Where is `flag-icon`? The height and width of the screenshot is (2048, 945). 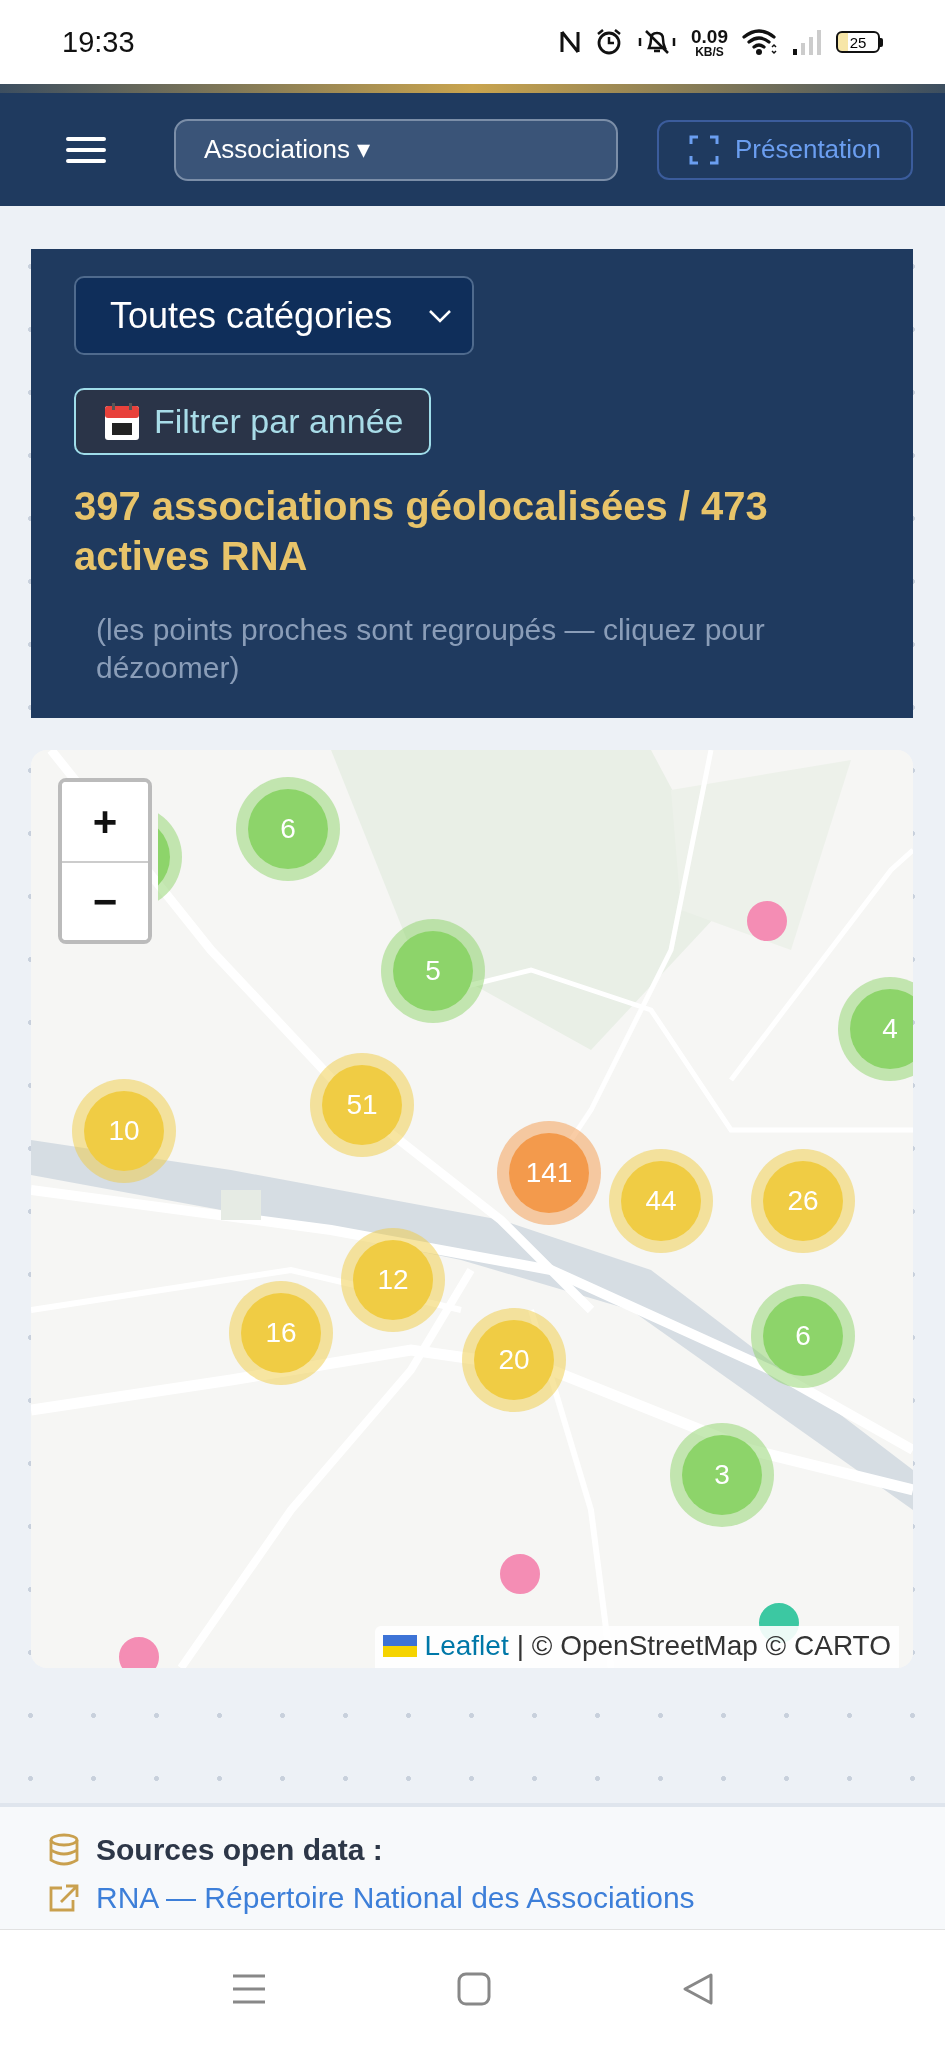
flag-icon is located at coordinates (399, 1646).